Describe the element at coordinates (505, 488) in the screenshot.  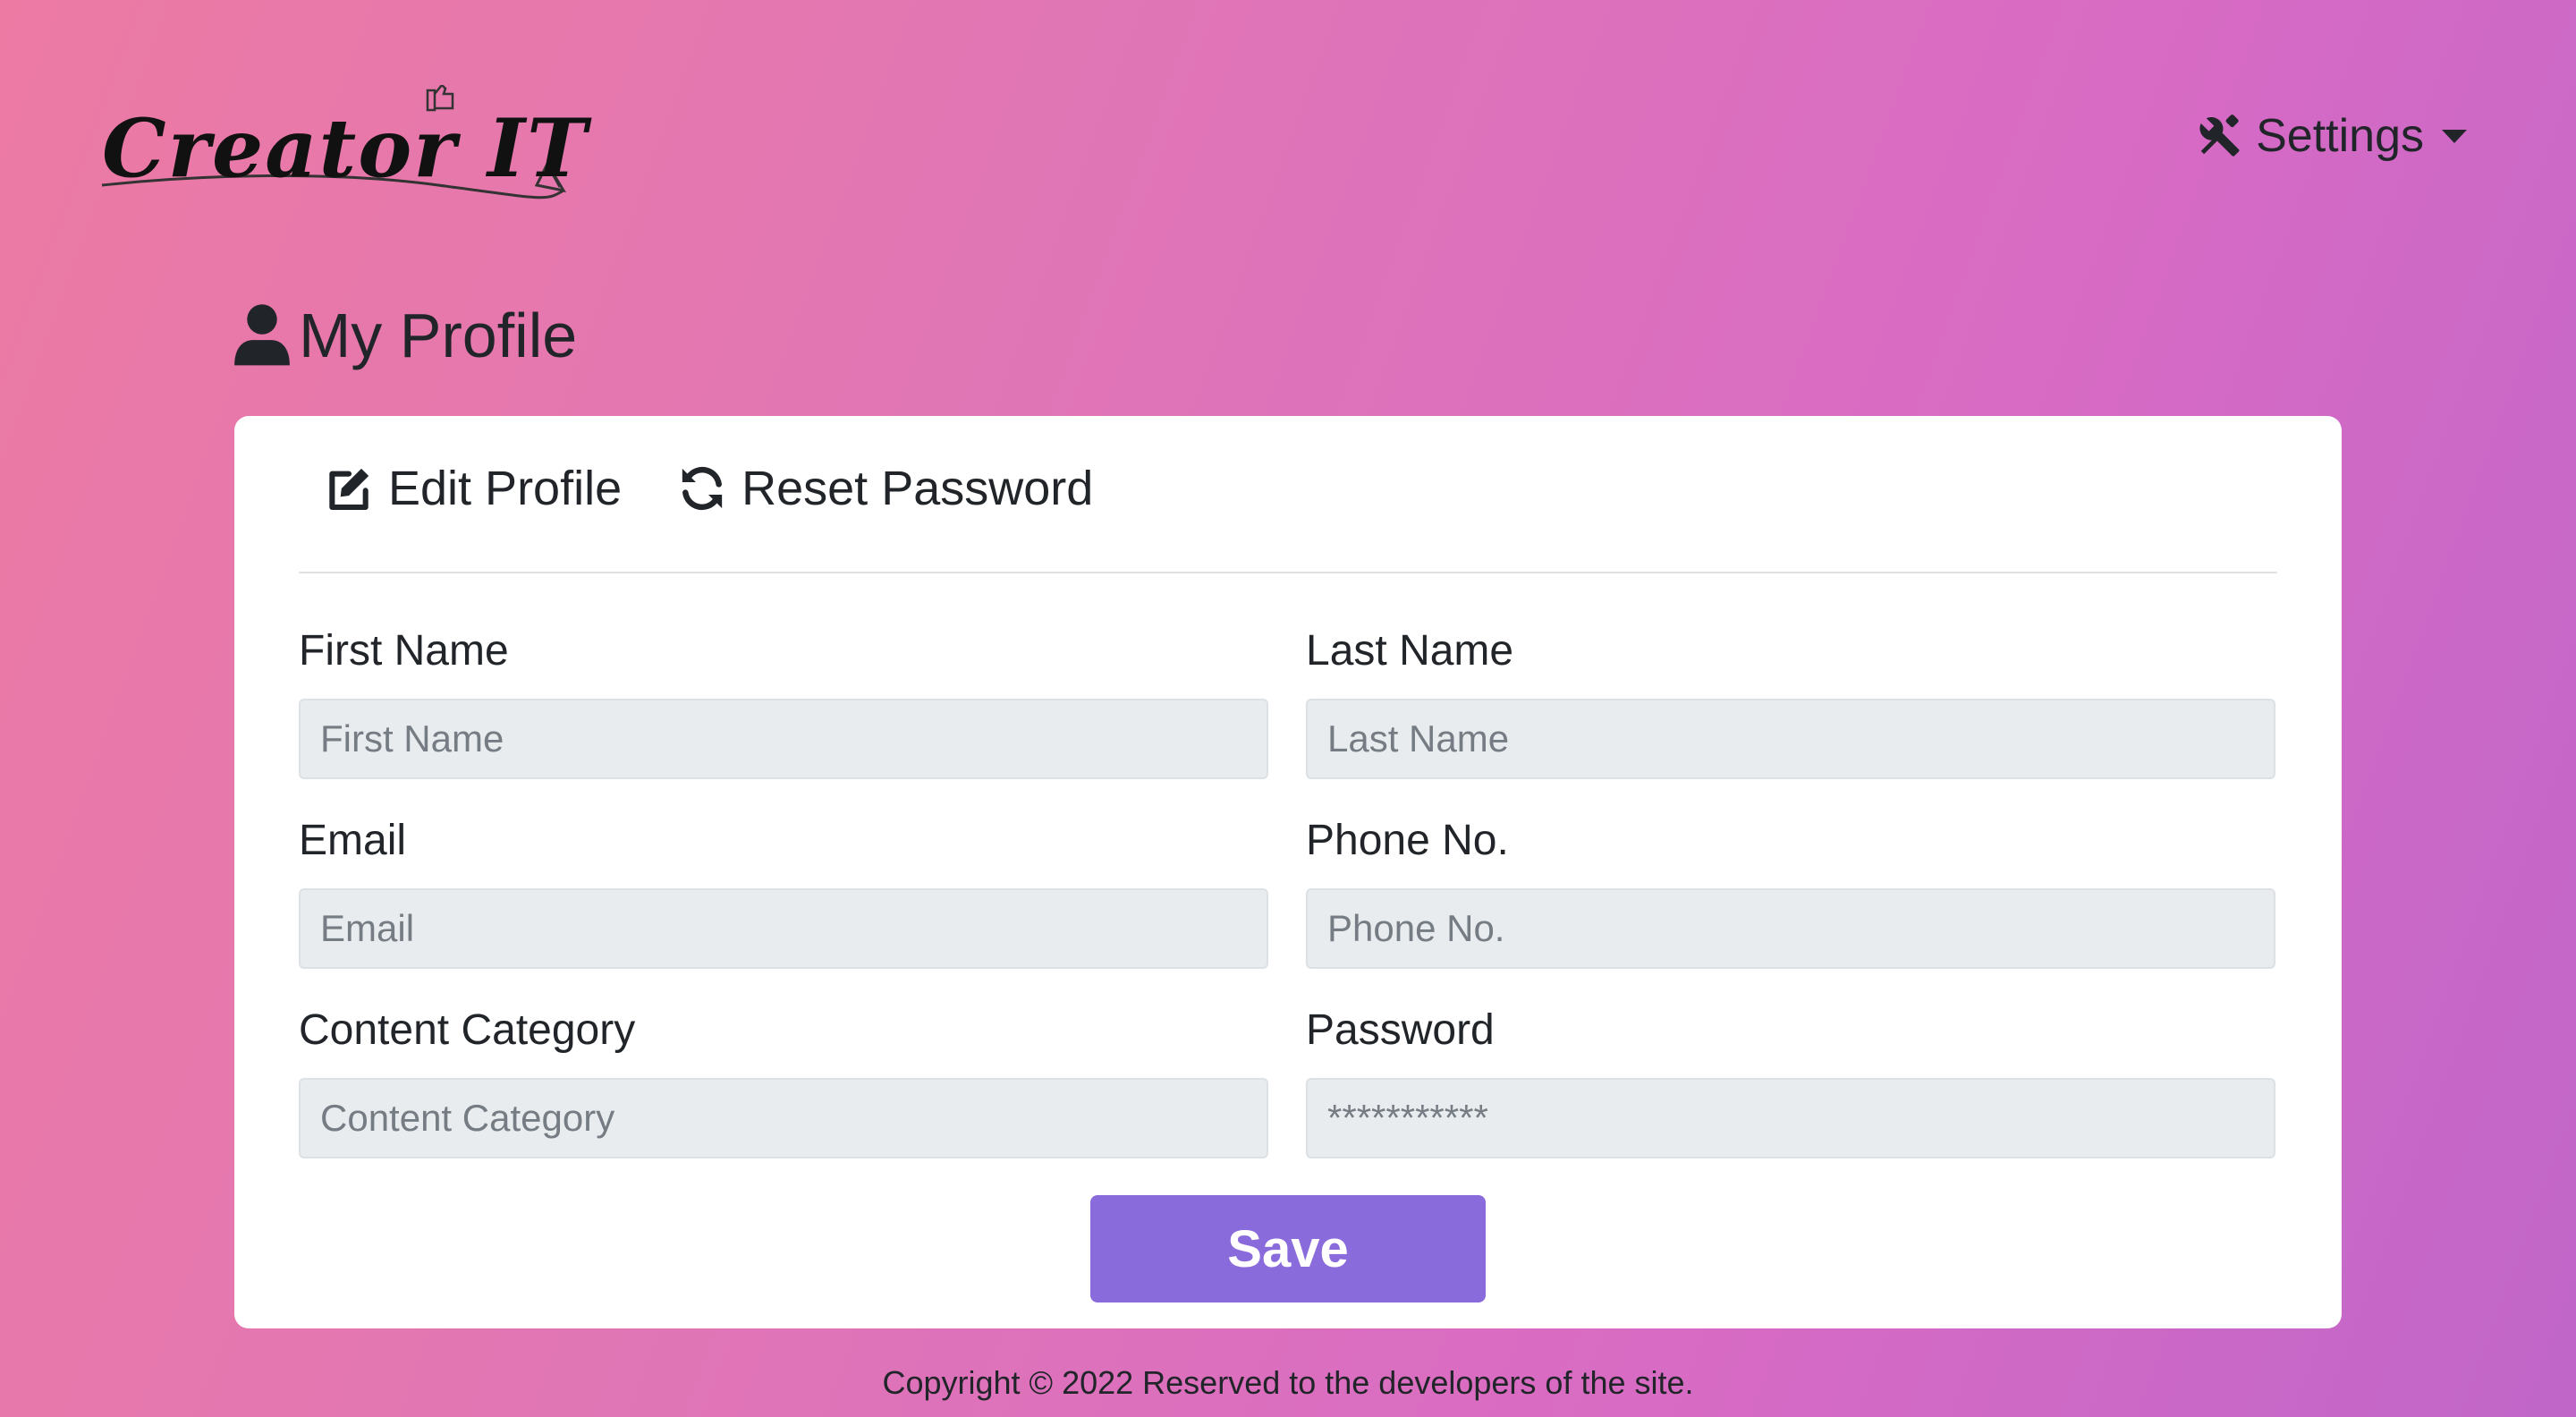
I see `tab-edit-profile-label: Edit Profile` at that location.